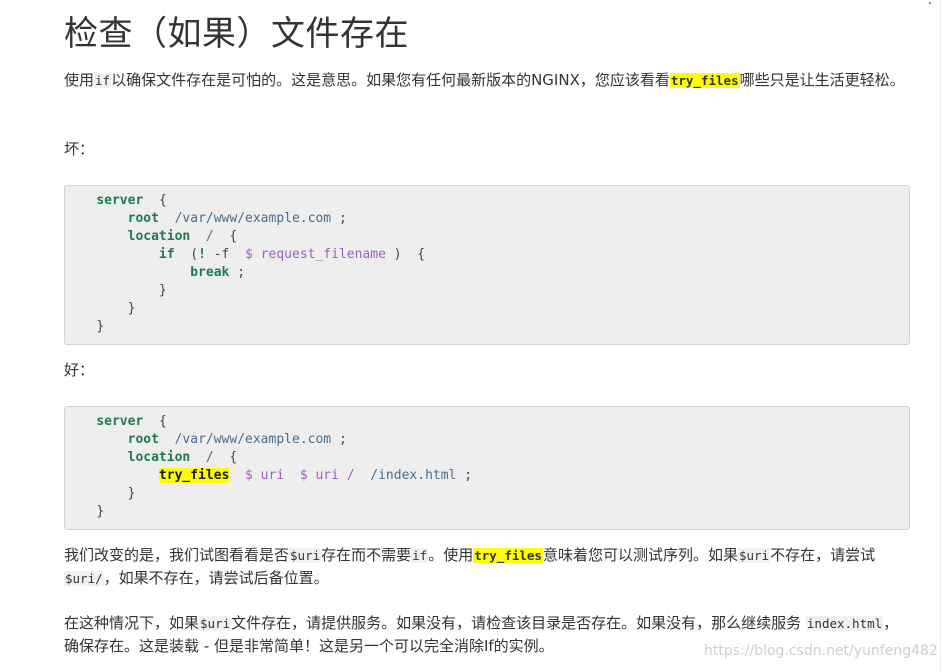 The height and width of the screenshot is (672, 943). Describe the element at coordinates (236, 34) in the screenshot. I see `page-title: 检查（如果）文件存在` at that location.